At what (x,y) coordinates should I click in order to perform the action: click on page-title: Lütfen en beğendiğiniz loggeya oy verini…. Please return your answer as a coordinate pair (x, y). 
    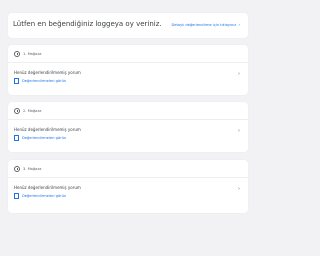
    Looking at the image, I should click on (87, 24).